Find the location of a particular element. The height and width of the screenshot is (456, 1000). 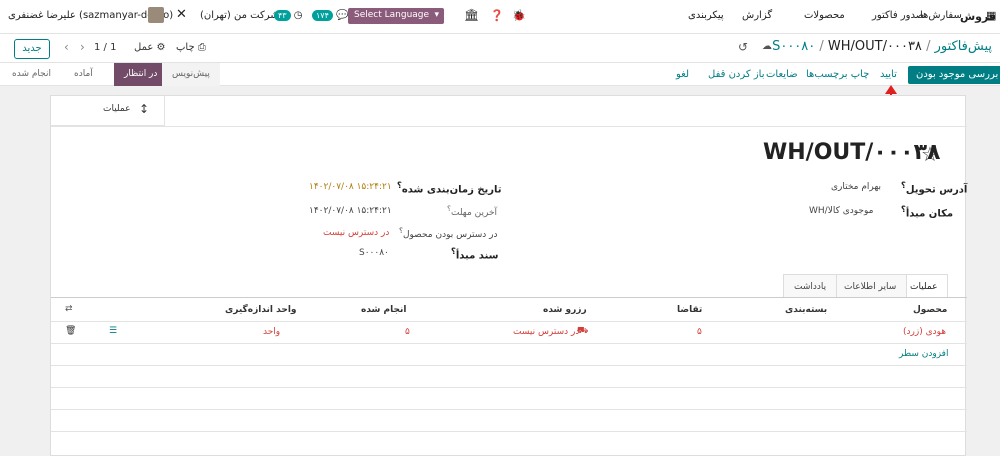

clock-icon: ◷ is located at coordinates (298, 15).